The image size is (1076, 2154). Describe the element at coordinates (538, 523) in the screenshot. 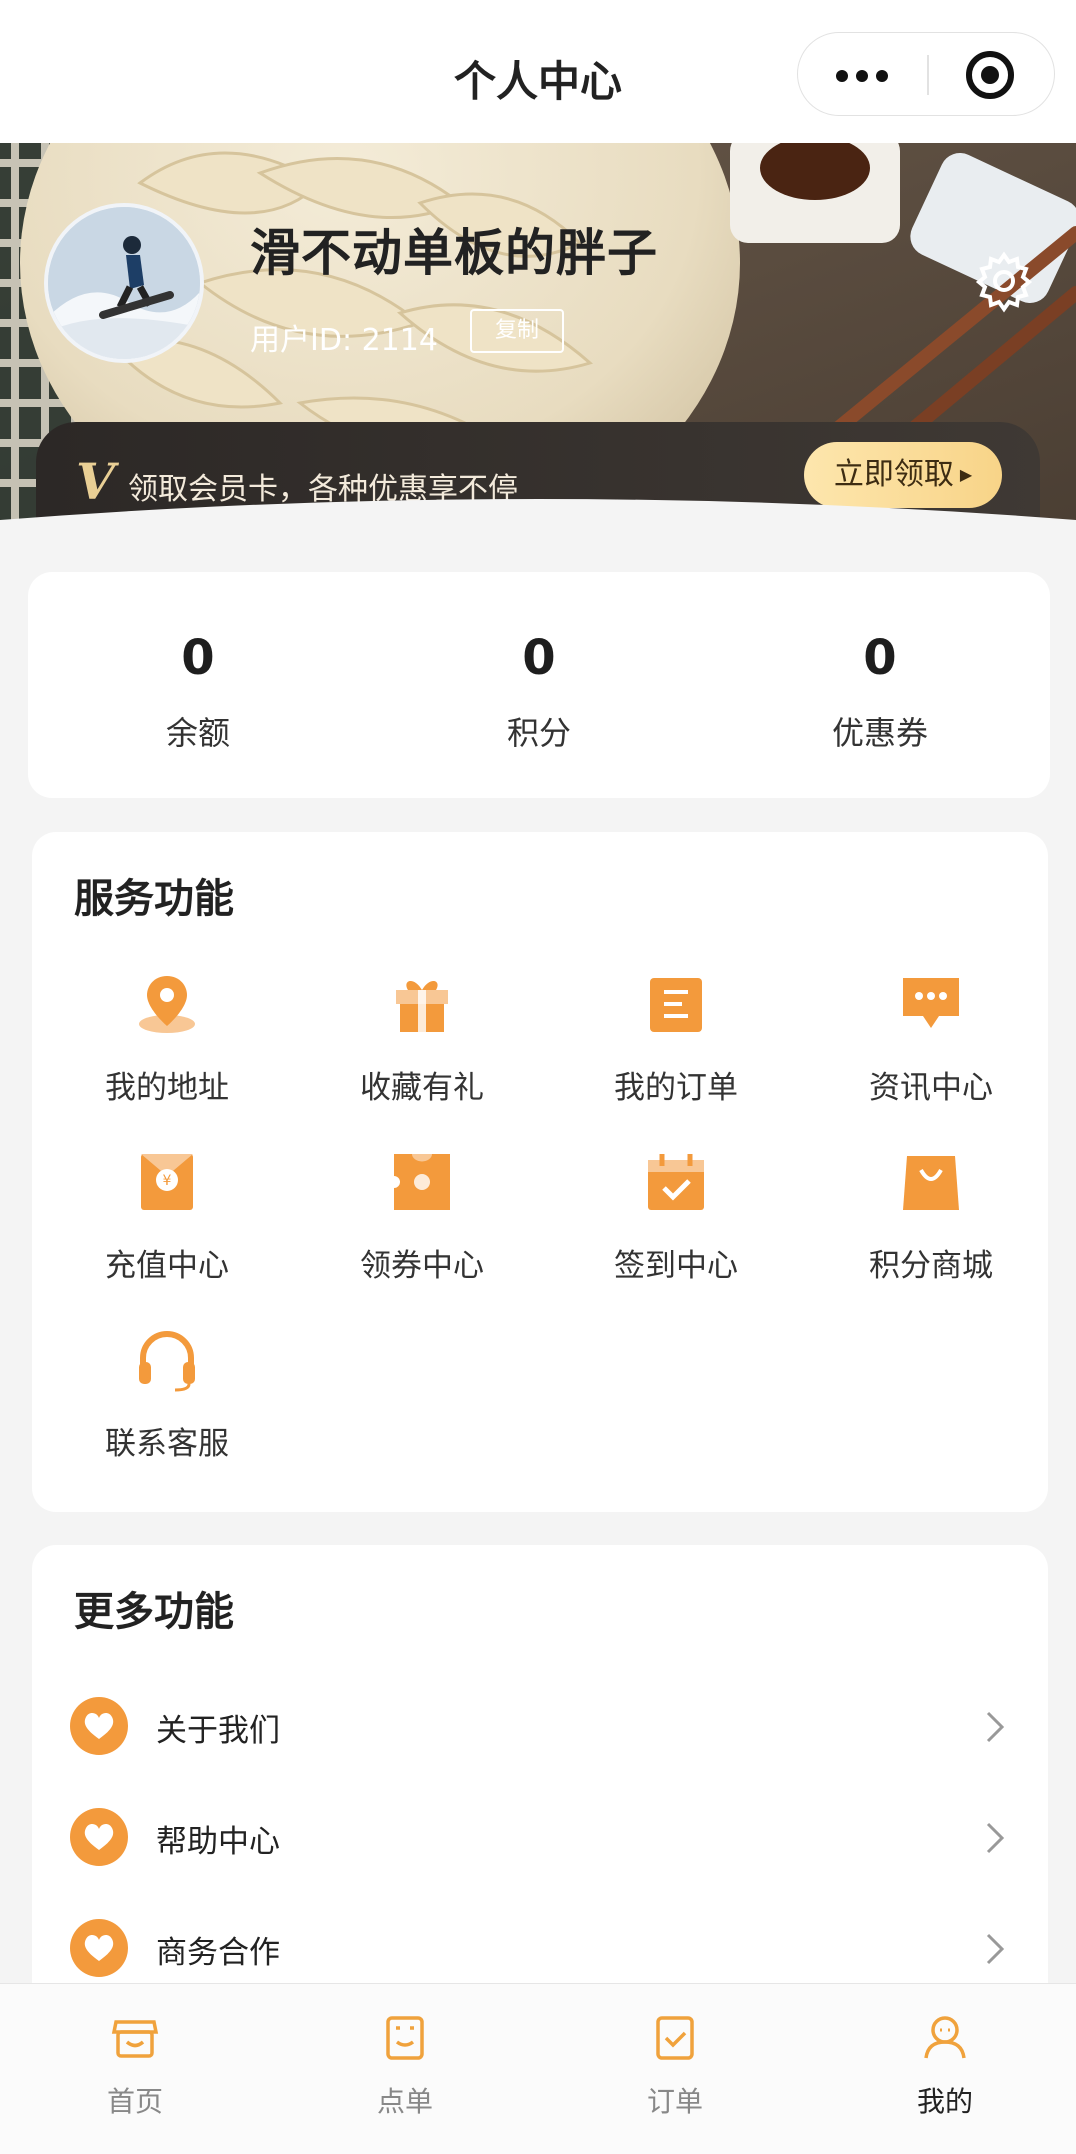

I see `banner-bottom-curve` at that location.